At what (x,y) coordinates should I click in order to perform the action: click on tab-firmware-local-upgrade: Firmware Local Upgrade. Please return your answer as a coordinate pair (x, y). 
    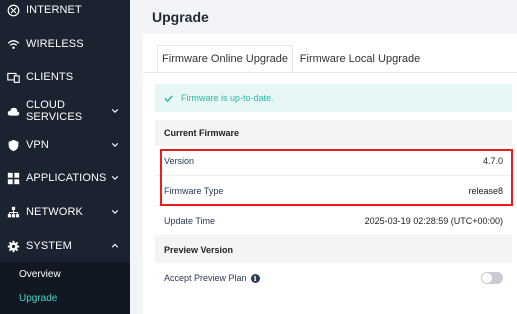
    Looking at the image, I should click on (360, 58).